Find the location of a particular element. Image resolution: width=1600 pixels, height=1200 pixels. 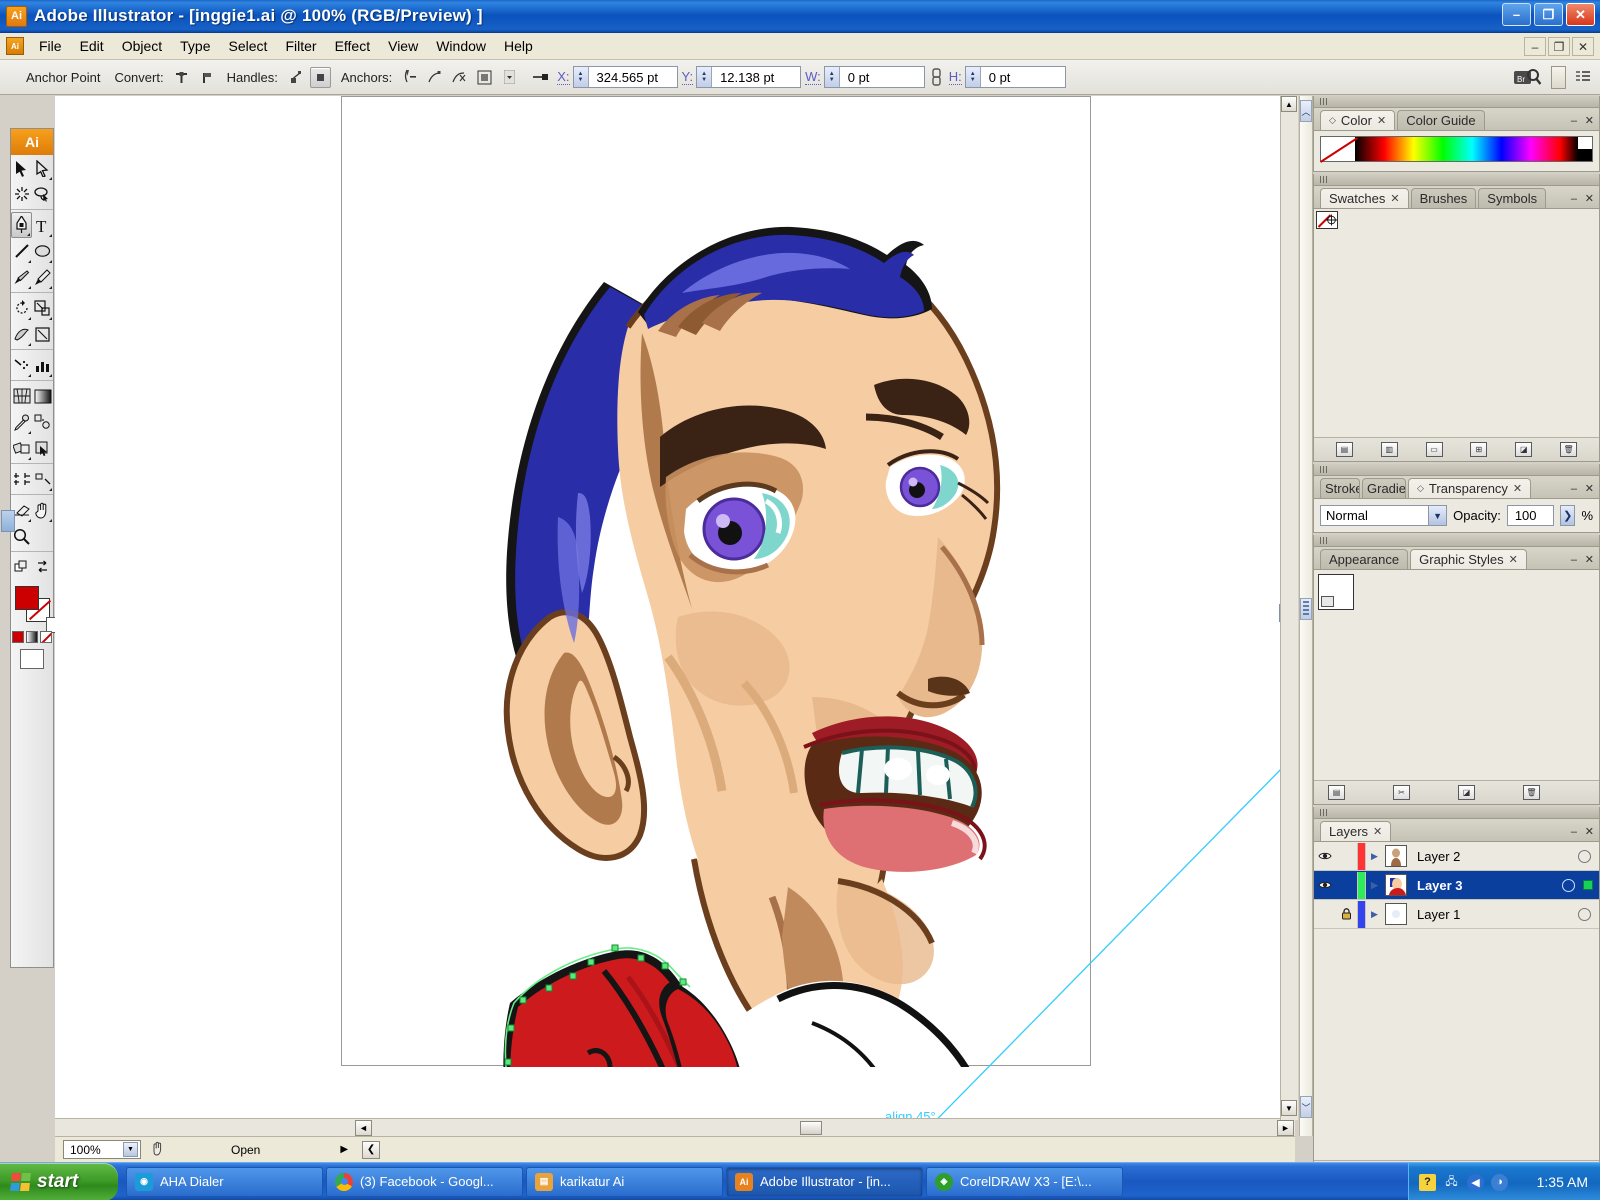

fill-color-swatch is located at coordinates (27, 598).